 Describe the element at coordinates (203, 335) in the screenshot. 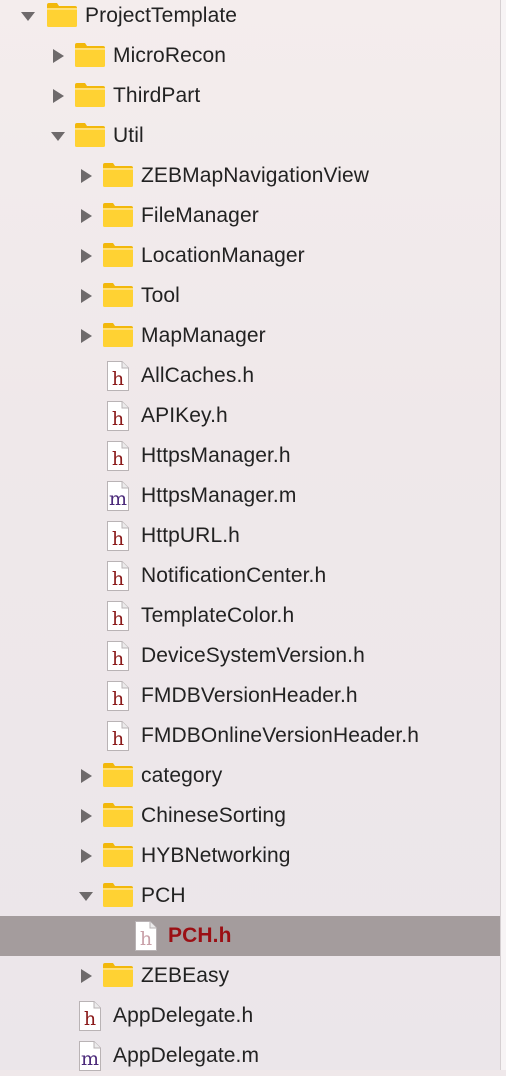

I see `tree-row-label: MapManager` at that location.